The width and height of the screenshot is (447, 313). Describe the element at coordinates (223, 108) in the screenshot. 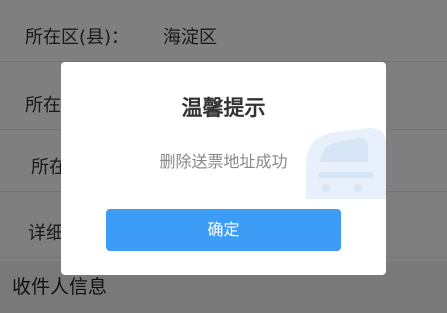

I see `dialog-title: 温馨提示` at that location.